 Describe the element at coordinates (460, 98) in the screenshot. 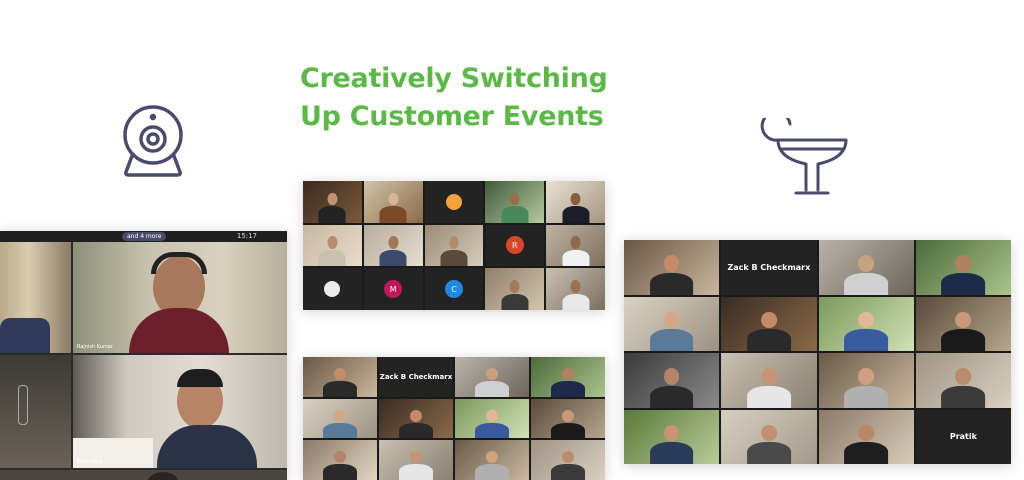

I see `headline: Creatively Switching Up Customer Events` at that location.